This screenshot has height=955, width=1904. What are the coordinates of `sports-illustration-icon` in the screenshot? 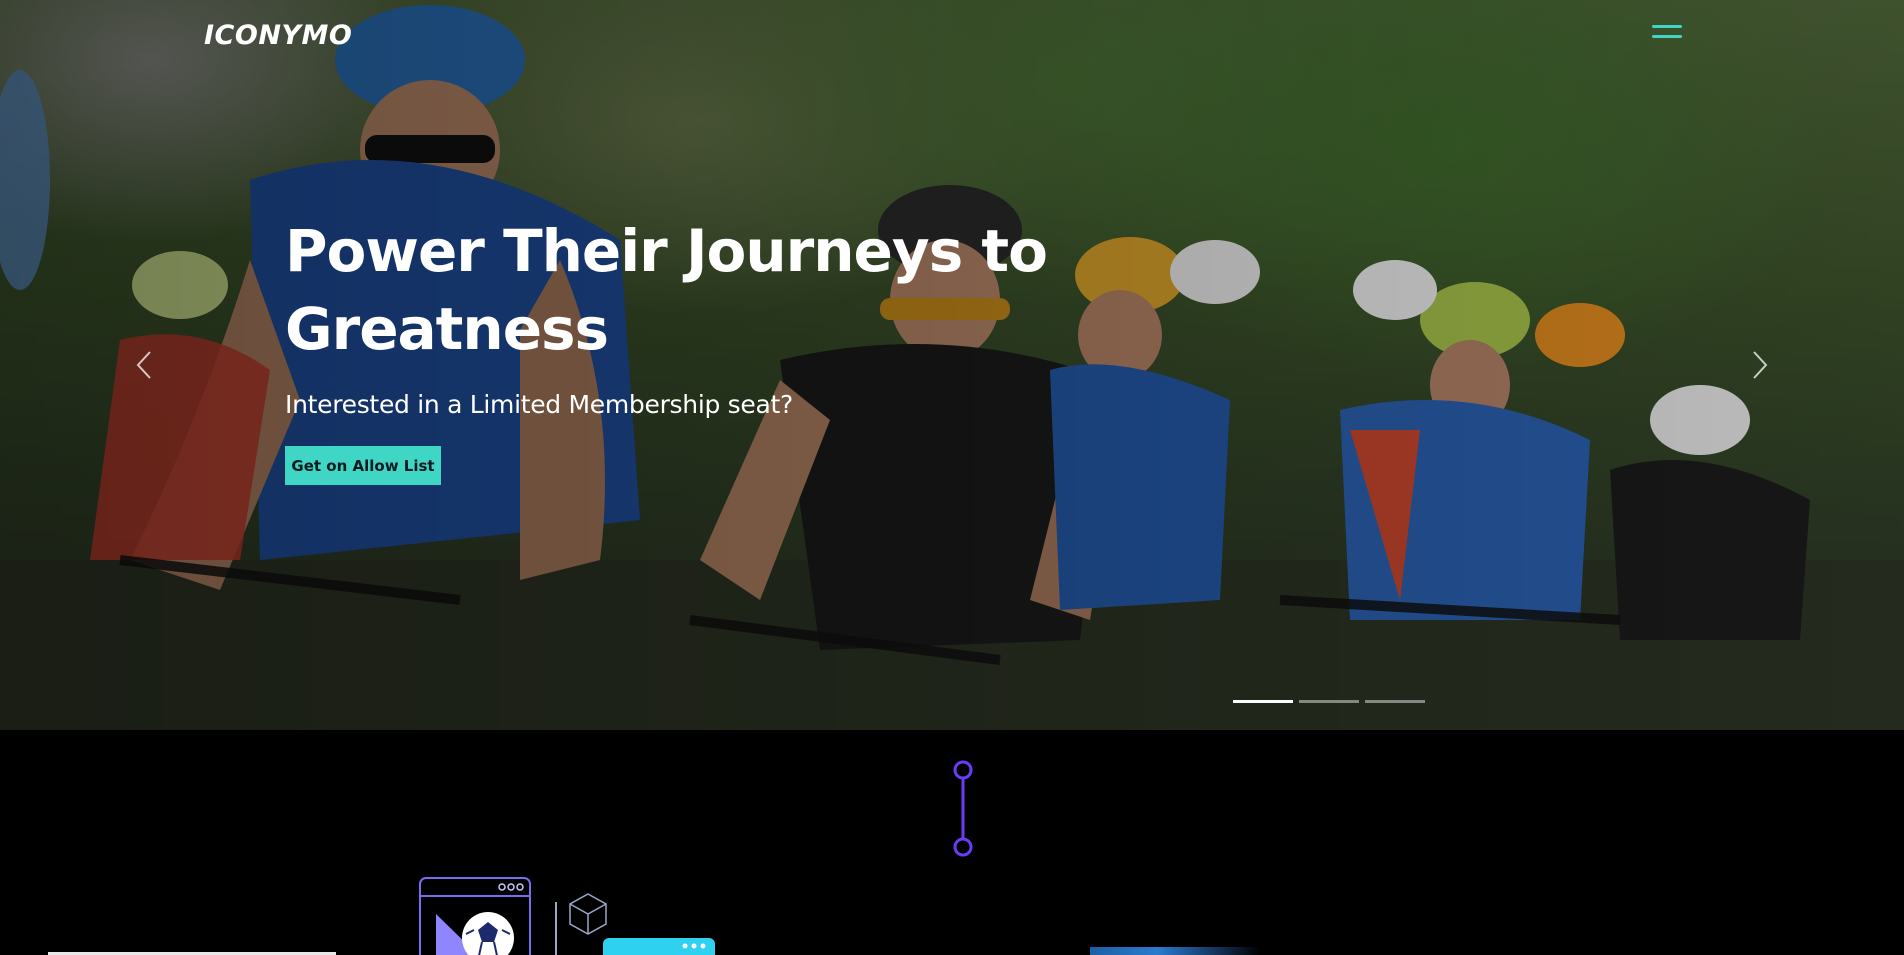 It's located at (567, 916).